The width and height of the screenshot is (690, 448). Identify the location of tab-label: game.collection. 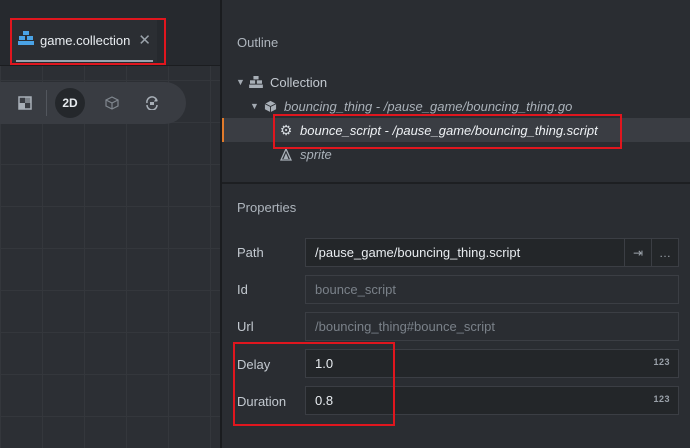
(85, 40).